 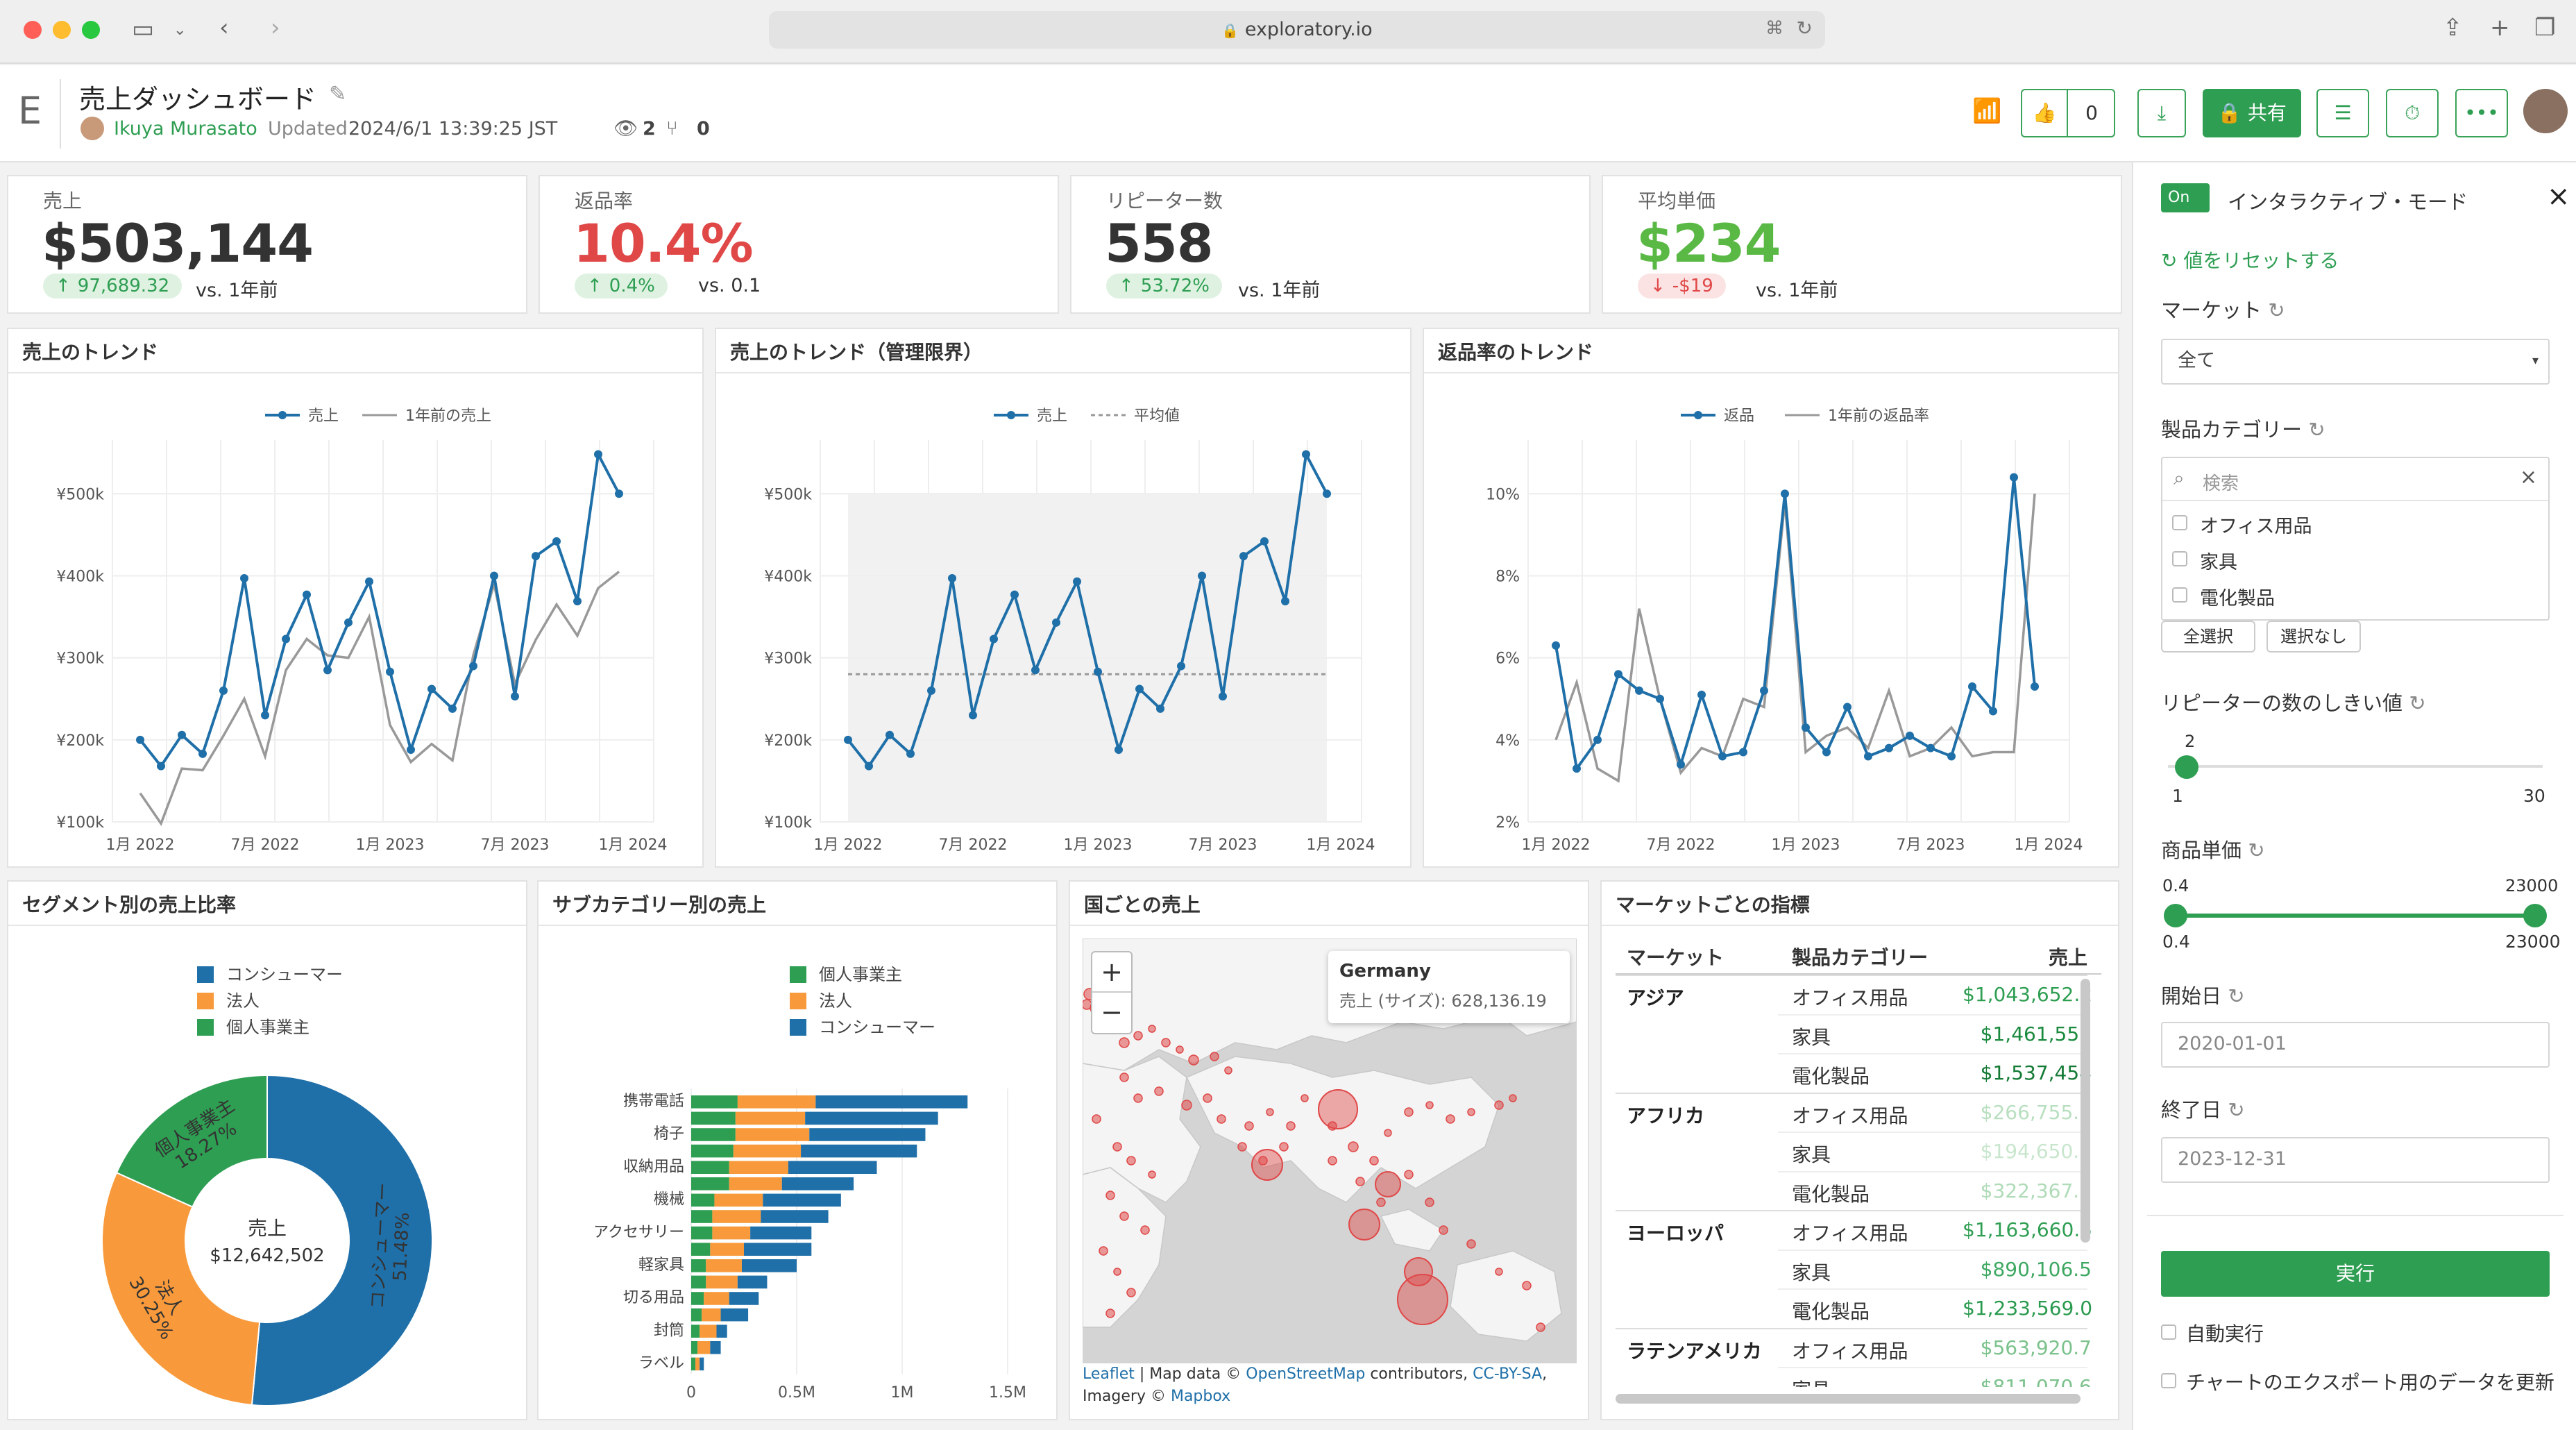 What do you see at coordinates (2355, 362) in the screenshot?
I see `market-select: 全て ▾` at bounding box center [2355, 362].